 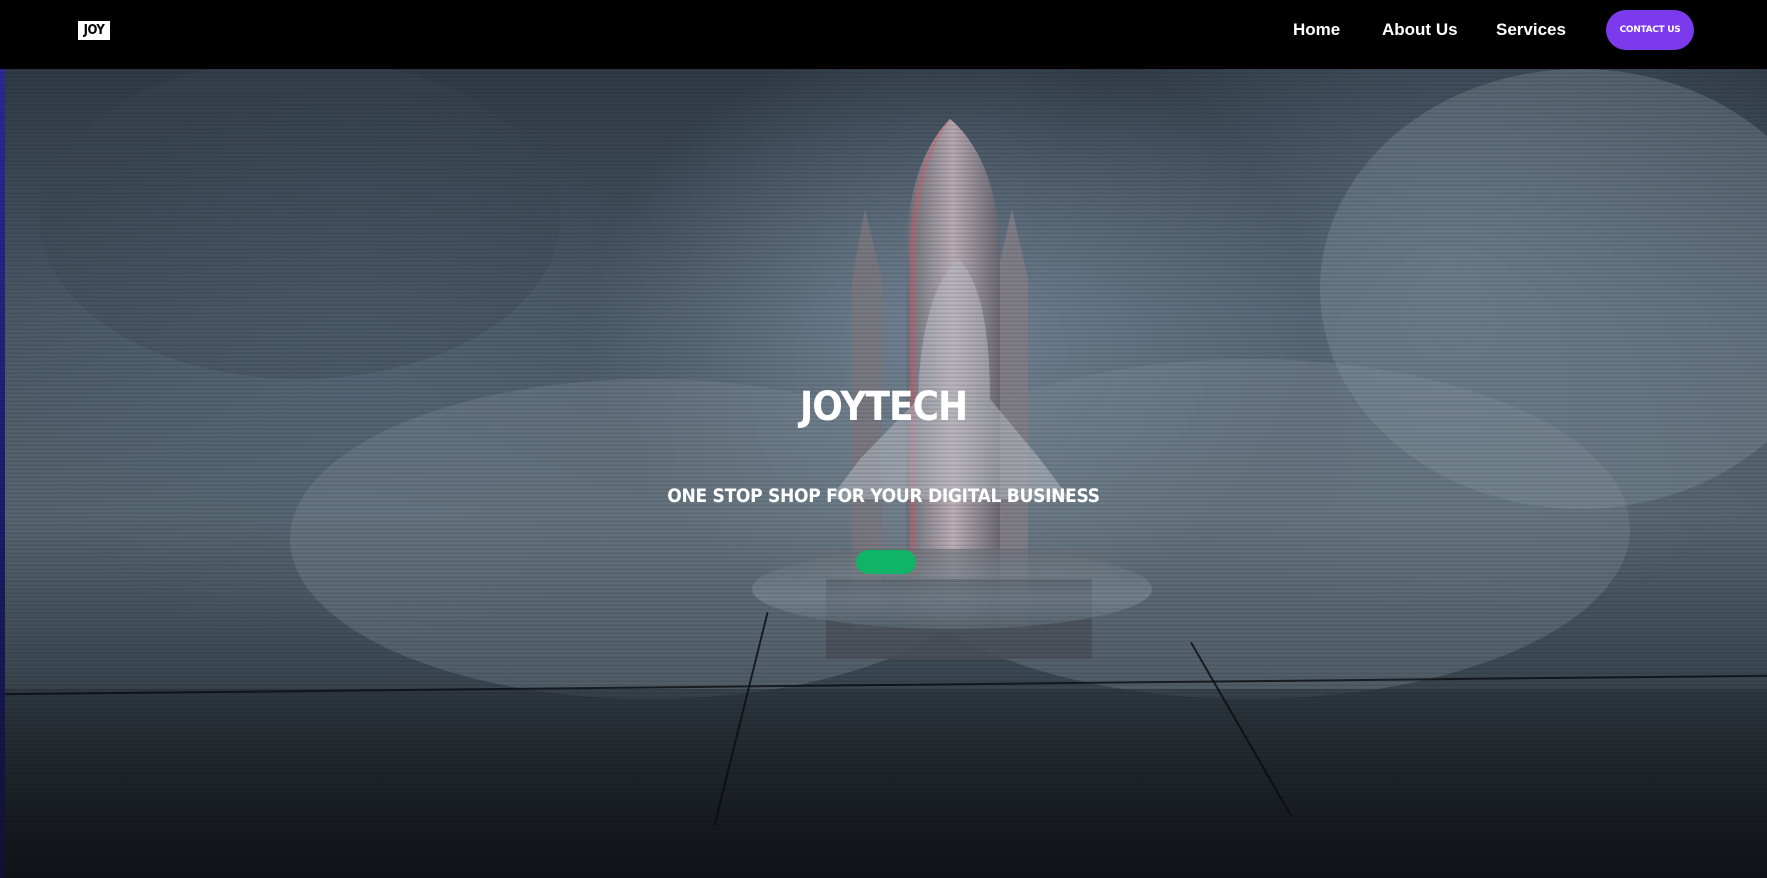 What do you see at coordinates (1316, 30) in the screenshot?
I see `nav-link-home: Home` at bounding box center [1316, 30].